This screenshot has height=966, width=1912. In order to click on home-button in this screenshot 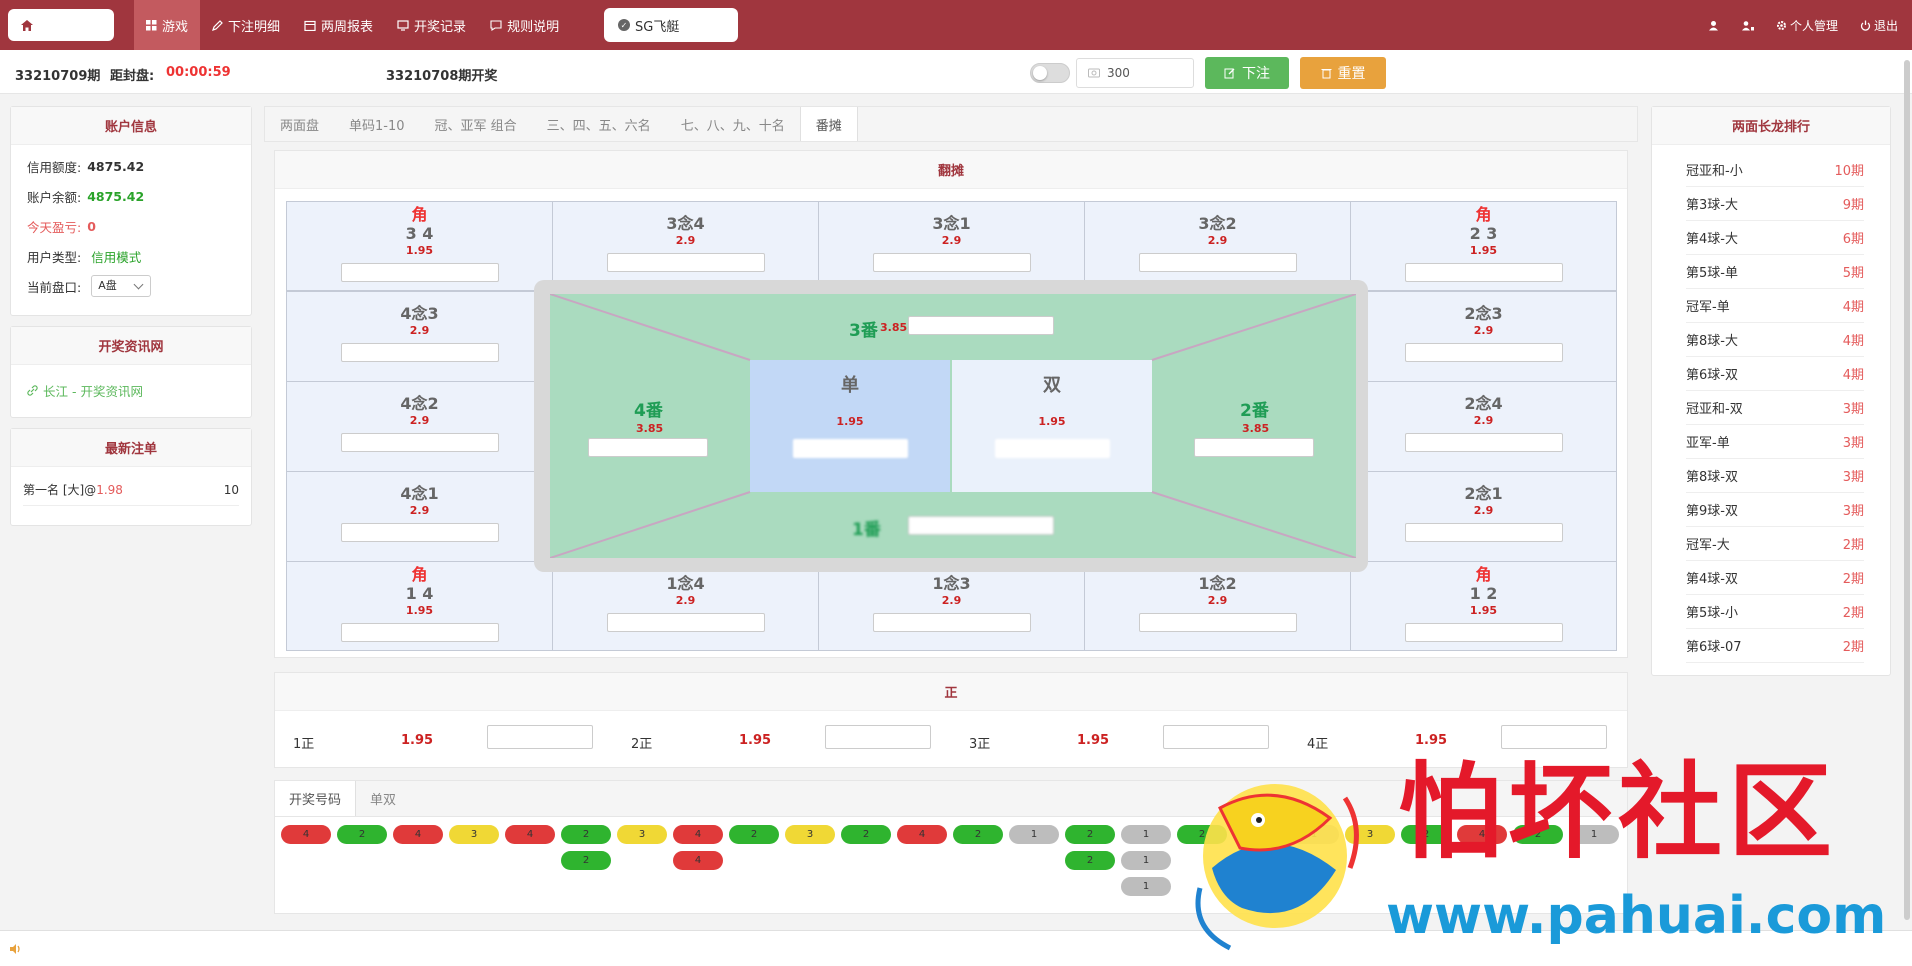, I will do `click(61, 25)`.